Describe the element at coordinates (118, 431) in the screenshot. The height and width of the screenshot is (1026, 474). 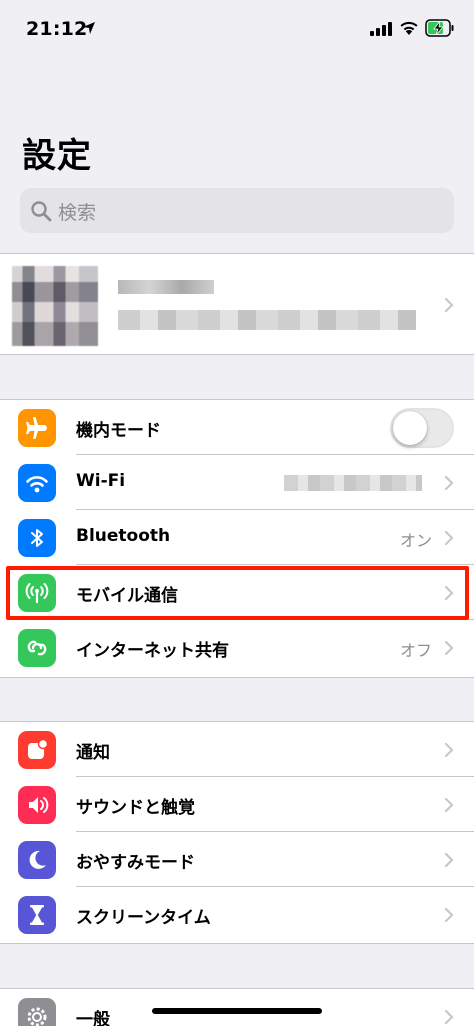
I see `row-label: 機内モード` at that location.